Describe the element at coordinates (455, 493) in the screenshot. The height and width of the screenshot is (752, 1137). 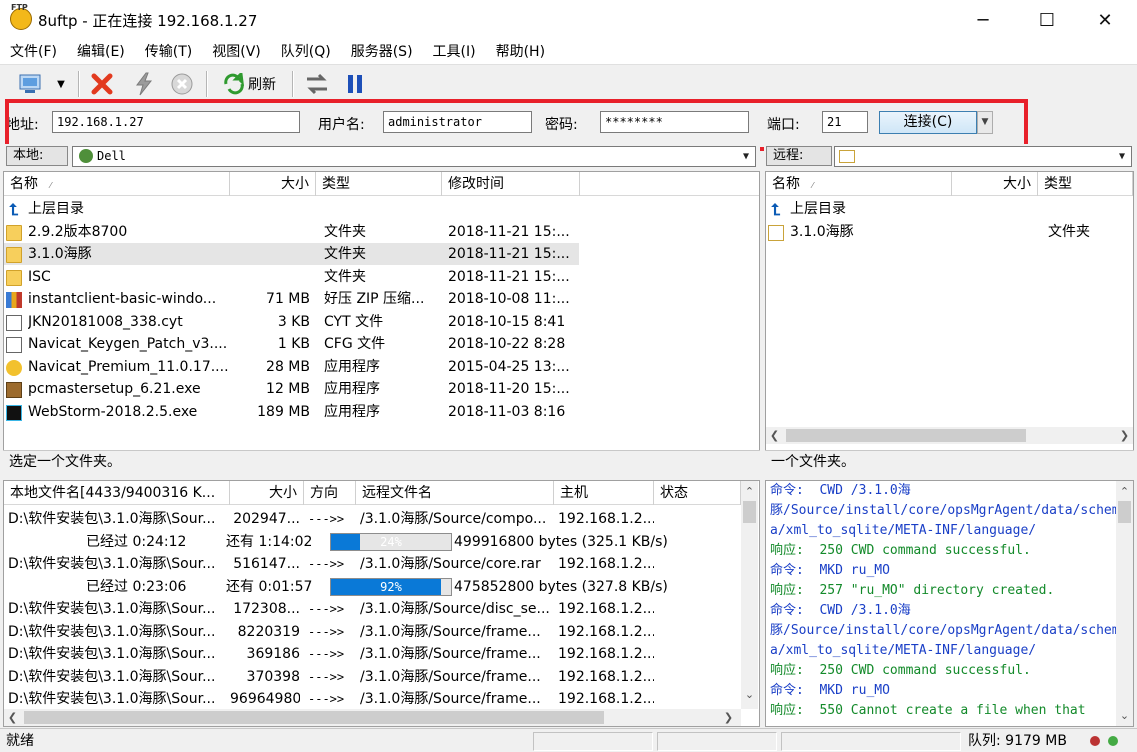
I see `queue-col-remote: 远程文件名` at that location.